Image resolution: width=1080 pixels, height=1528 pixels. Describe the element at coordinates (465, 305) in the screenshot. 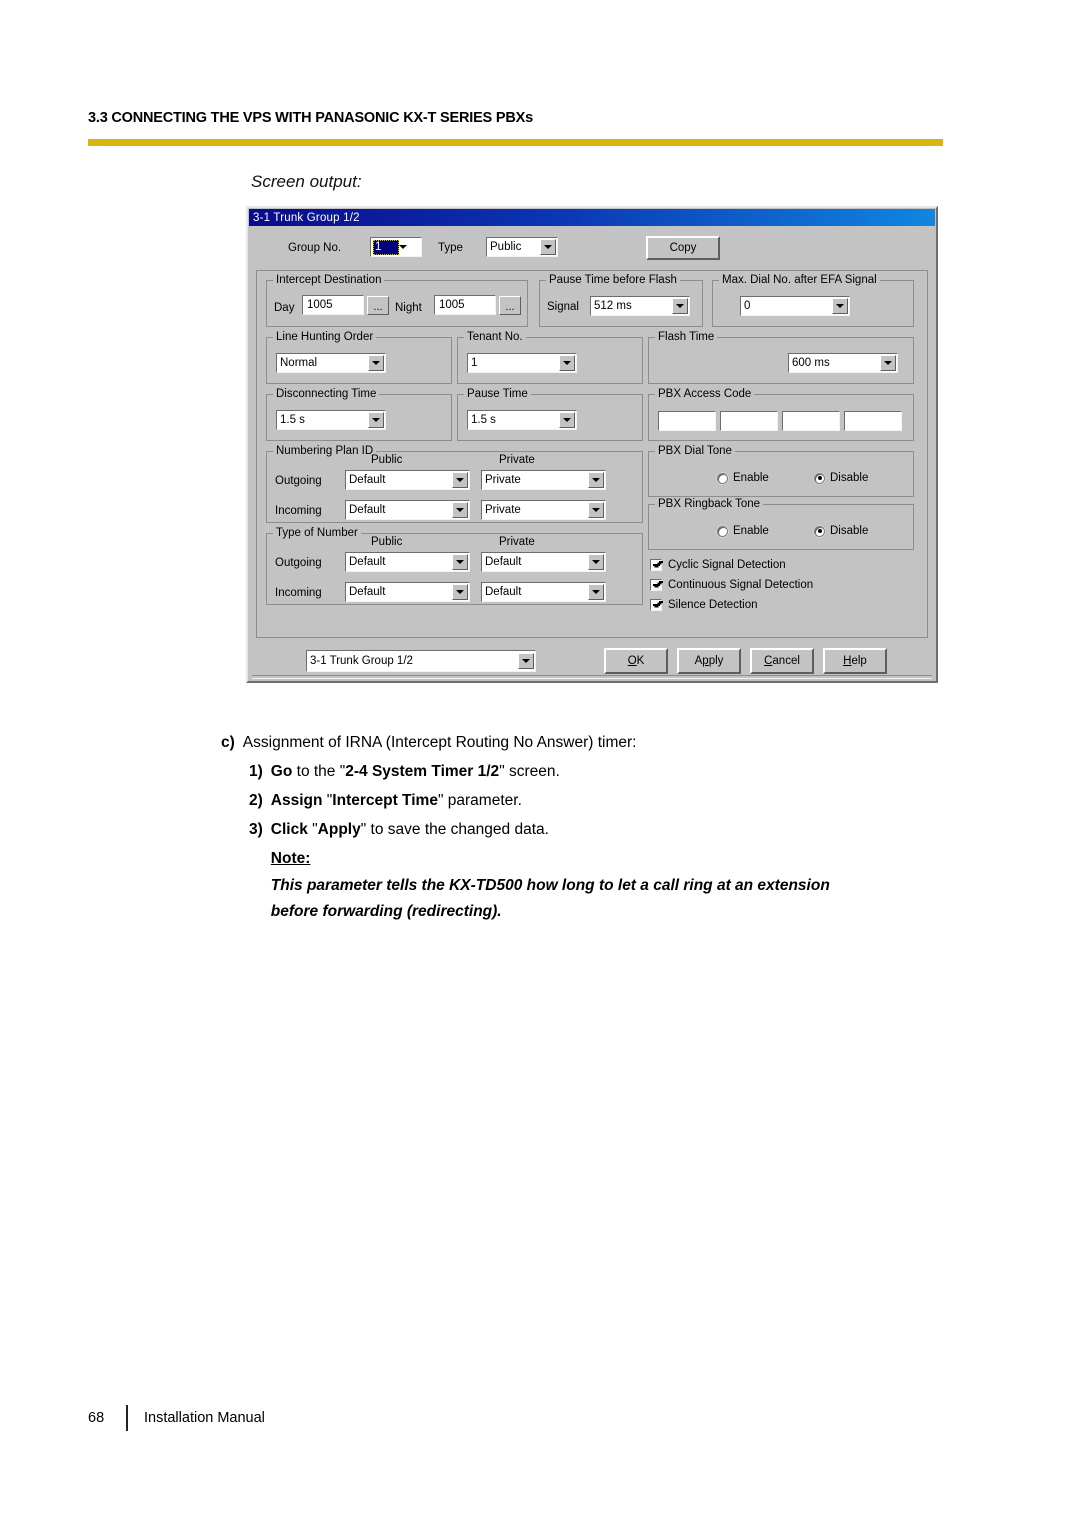

I see `night-input: 1005` at that location.